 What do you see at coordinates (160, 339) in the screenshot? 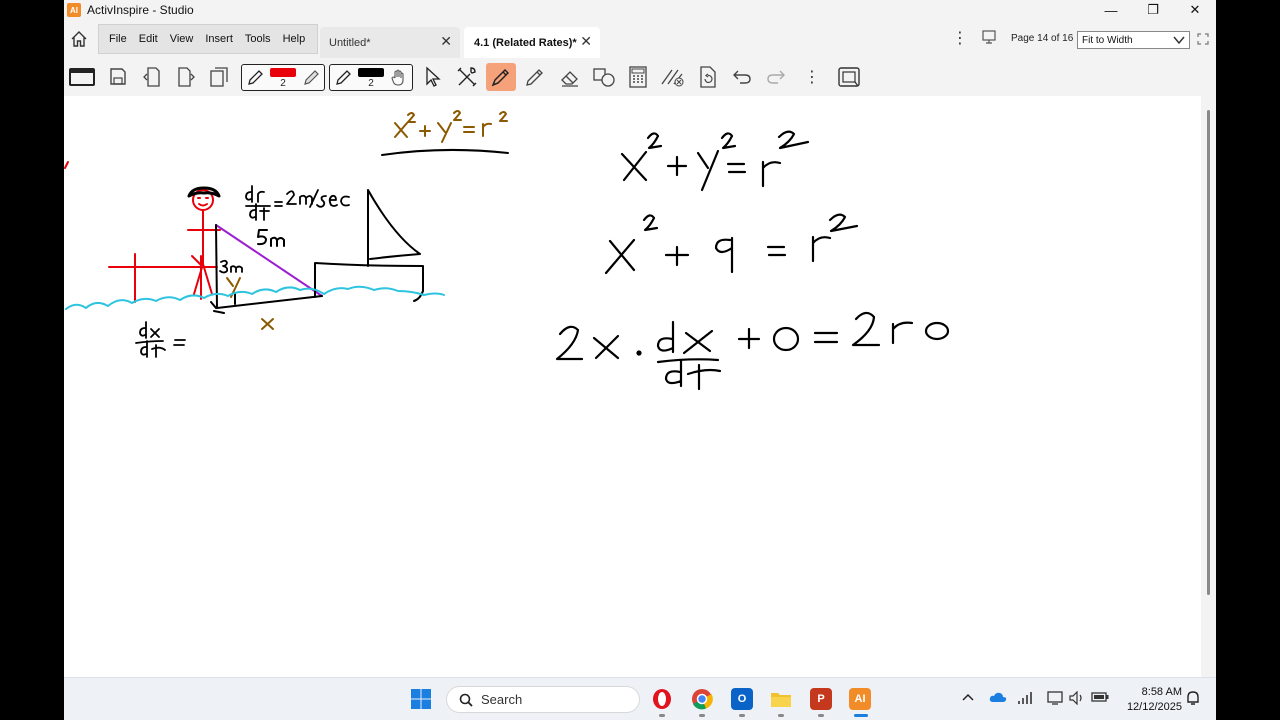
I see `ink-label-dx-dt` at bounding box center [160, 339].